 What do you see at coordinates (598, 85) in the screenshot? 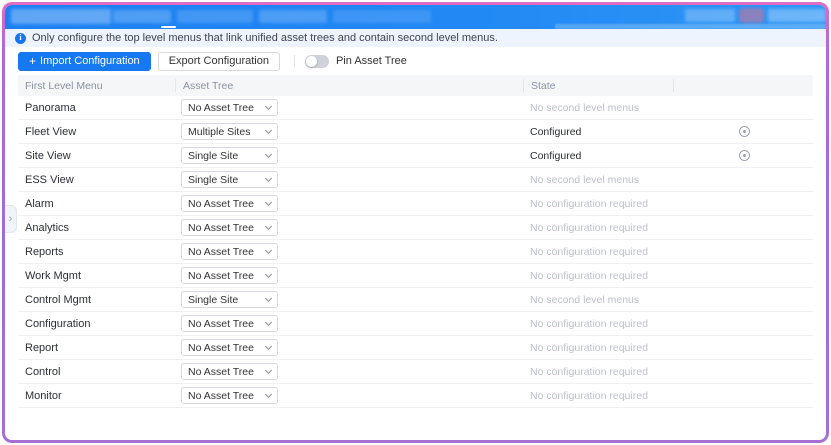
I see `col-header-state: State` at bounding box center [598, 85].